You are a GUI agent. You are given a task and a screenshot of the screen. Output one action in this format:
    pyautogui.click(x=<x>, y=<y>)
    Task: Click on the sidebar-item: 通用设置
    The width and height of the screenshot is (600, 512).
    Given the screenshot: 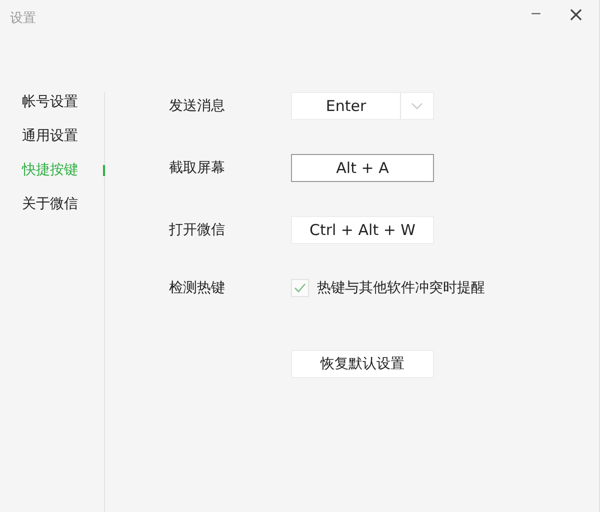 What is the action you would take?
    pyautogui.click(x=50, y=136)
    